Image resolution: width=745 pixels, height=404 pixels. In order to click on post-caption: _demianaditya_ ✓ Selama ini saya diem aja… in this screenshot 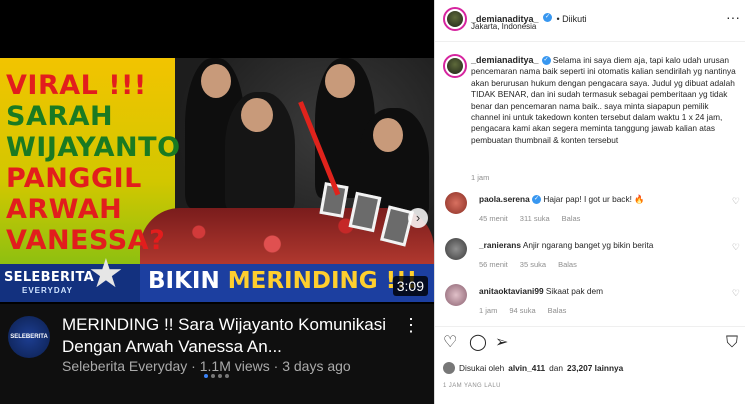, I will do `click(604, 100)`.